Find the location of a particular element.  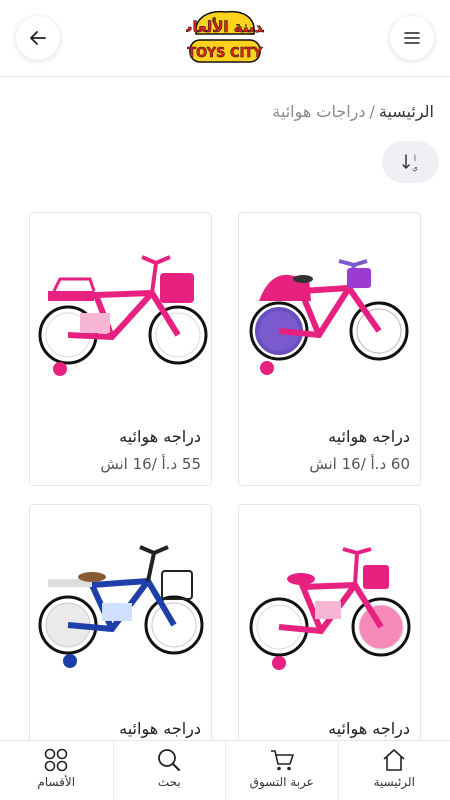

nav-label: الأقسام is located at coordinates (56, 782).